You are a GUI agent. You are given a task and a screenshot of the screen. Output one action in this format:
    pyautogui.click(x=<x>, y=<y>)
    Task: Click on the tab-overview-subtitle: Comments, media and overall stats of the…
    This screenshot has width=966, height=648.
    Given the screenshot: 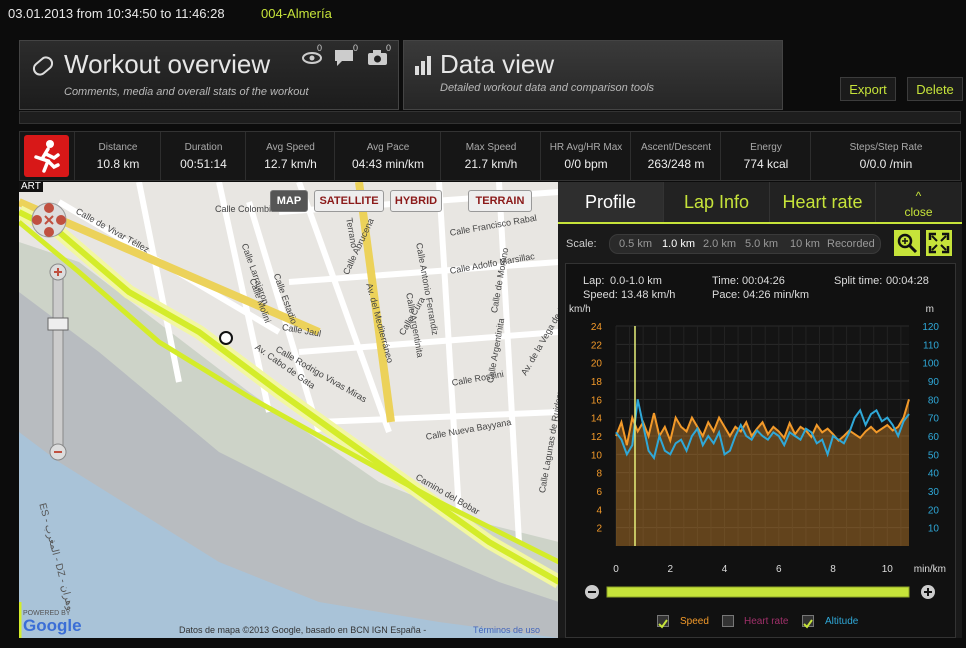 What is the action you would take?
    pyautogui.click(x=186, y=92)
    